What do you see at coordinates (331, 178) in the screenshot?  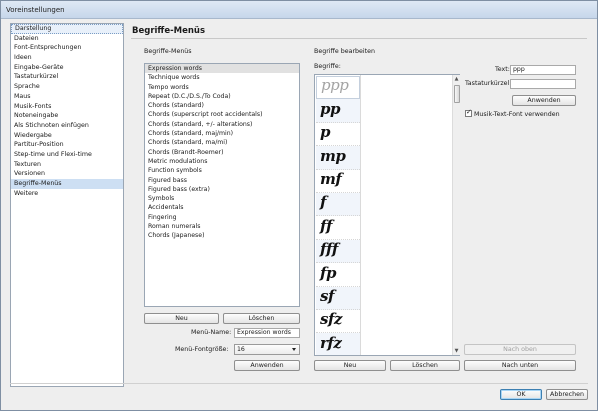 I see `entry-glyph: mf` at bounding box center [331, 178].